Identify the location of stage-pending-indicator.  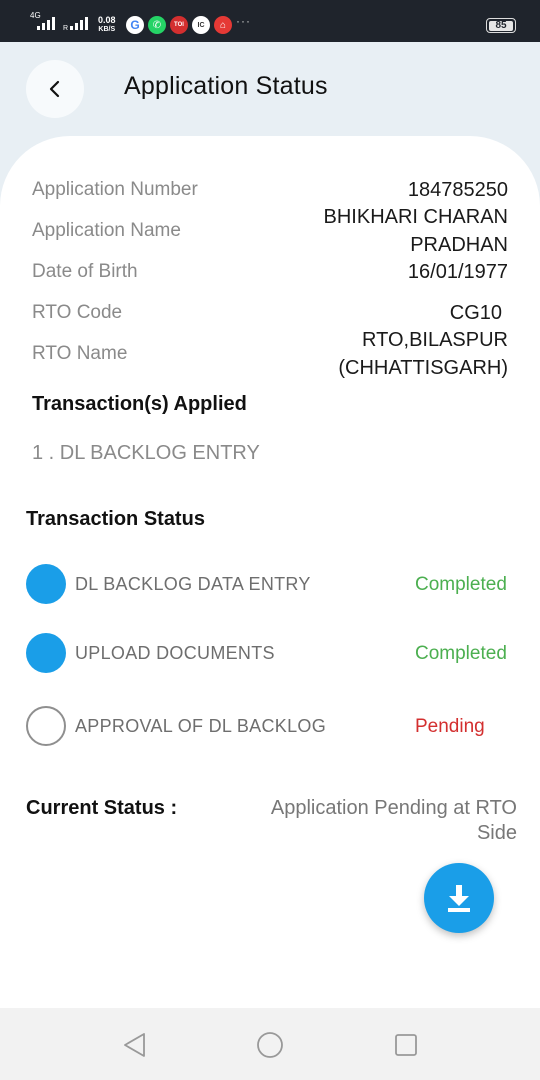
(46, 726).